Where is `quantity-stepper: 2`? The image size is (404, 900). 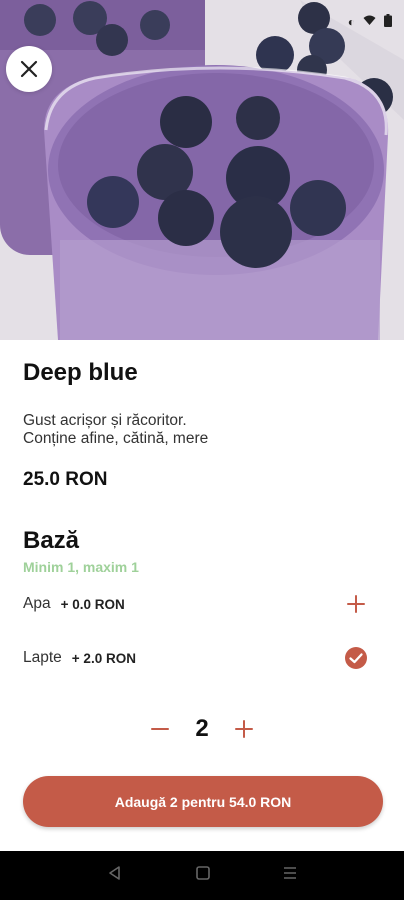 quantity-stepper: 2 is located at coordinates (202, 729).